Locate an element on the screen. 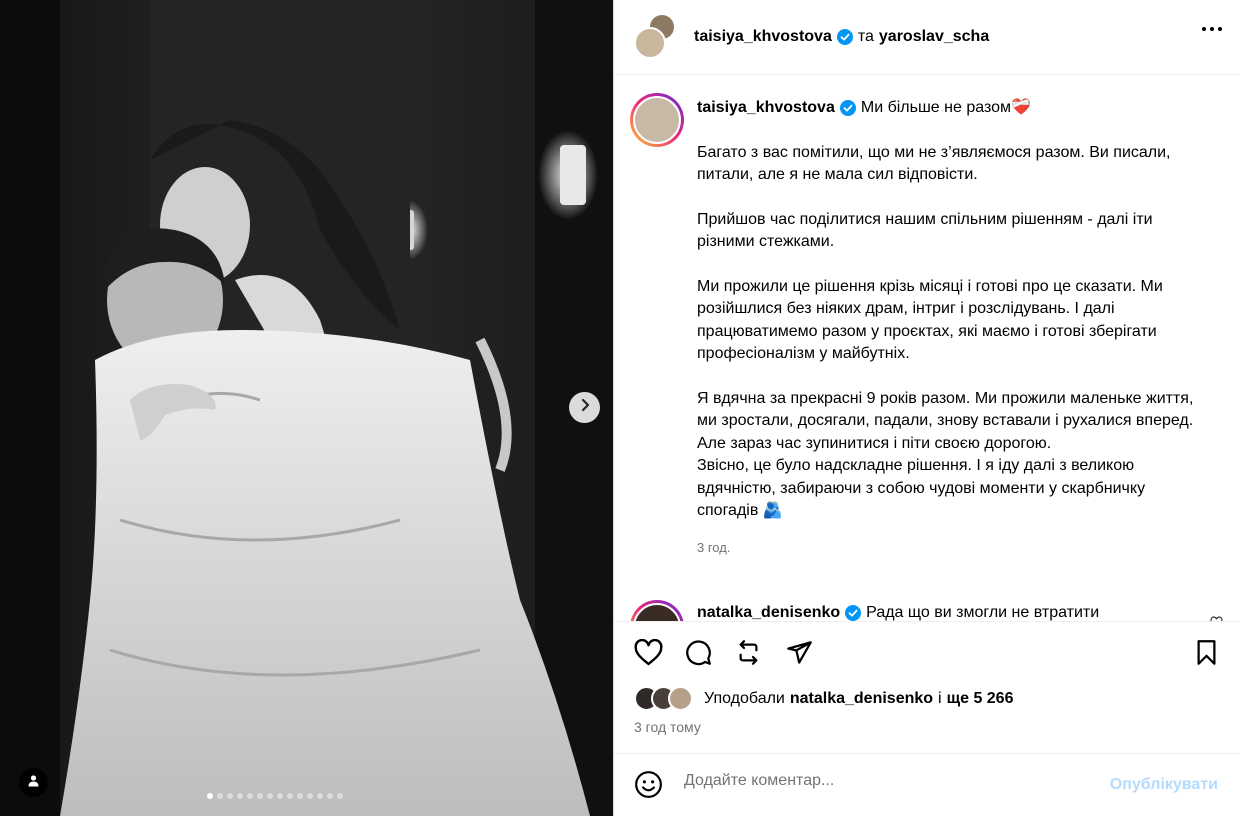 The width and height of the screenshot is (1240, 816). caption-username: taisiya_khvostova is located at coordinates (766, 108).